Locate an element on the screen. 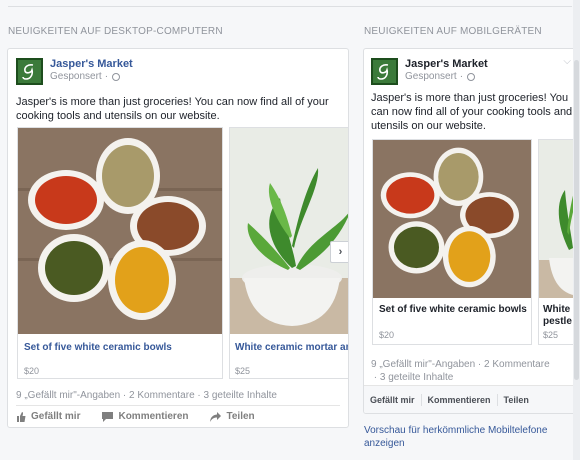 This screenshot has height=460, width=580. scrollbar-thumb is located at coordinates (576, 220).